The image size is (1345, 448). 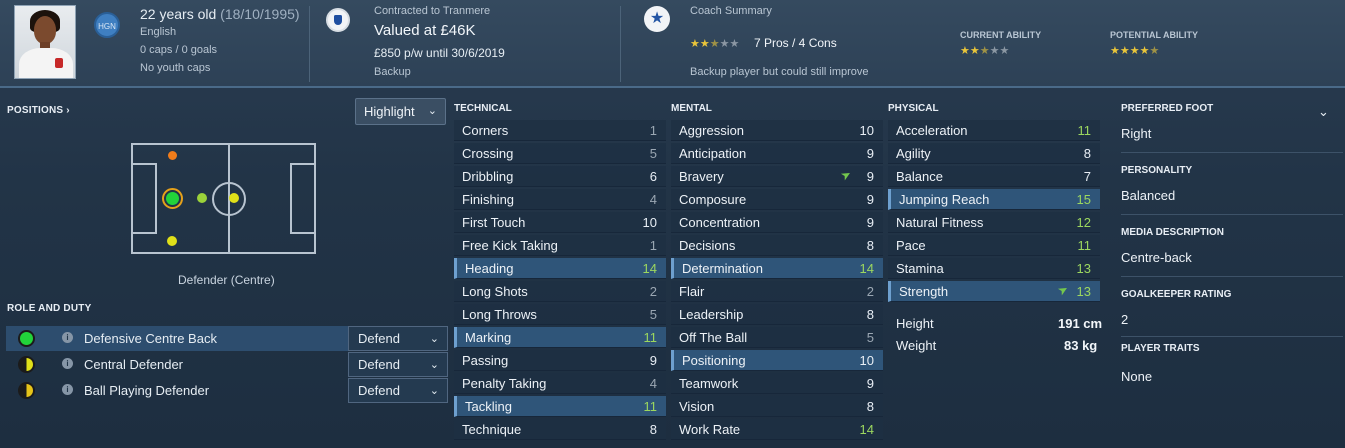 What do you see at coordinates (494, 222) in the screenshot?
I see `attribute-name: First Touch` at bounding box center [494, 222].